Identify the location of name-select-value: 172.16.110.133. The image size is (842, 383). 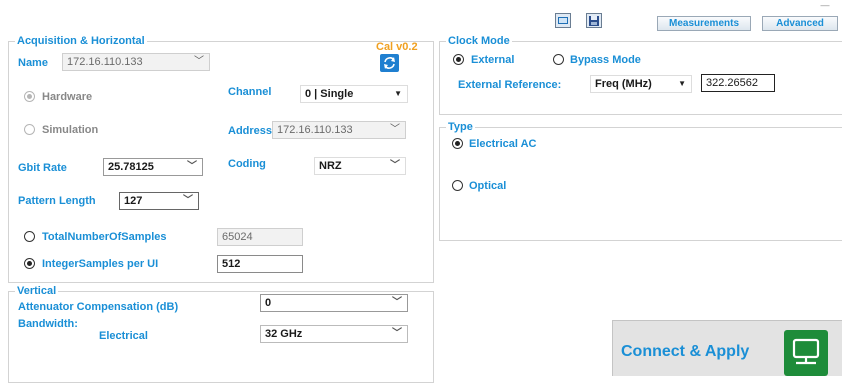
(105, 62).